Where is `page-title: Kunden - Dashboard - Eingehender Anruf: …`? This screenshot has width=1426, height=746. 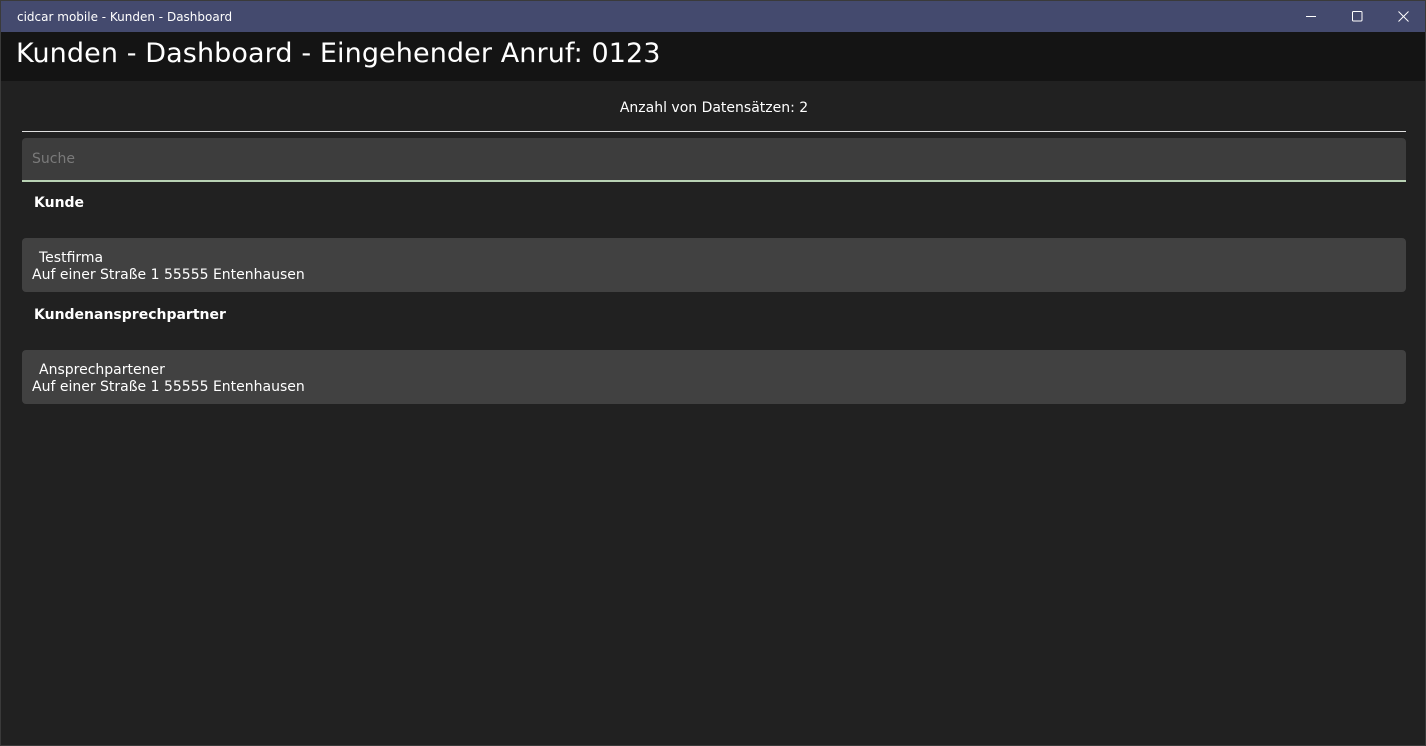 page-title: Kunden - Dashboard - Eingehender Anruf: … is located at coordinates (338, 53).